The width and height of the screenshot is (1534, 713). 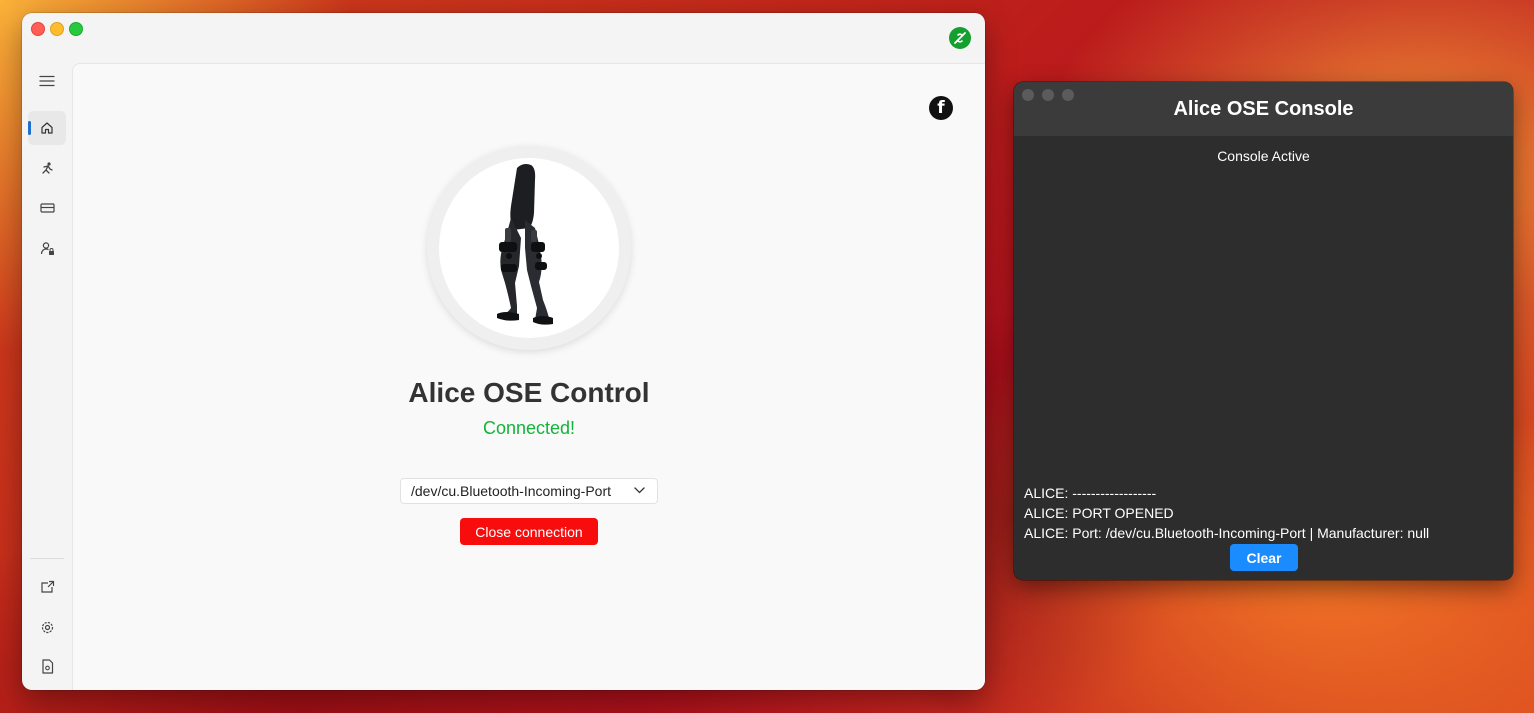 I want to click on menu-button, so click(x=47, y=81).